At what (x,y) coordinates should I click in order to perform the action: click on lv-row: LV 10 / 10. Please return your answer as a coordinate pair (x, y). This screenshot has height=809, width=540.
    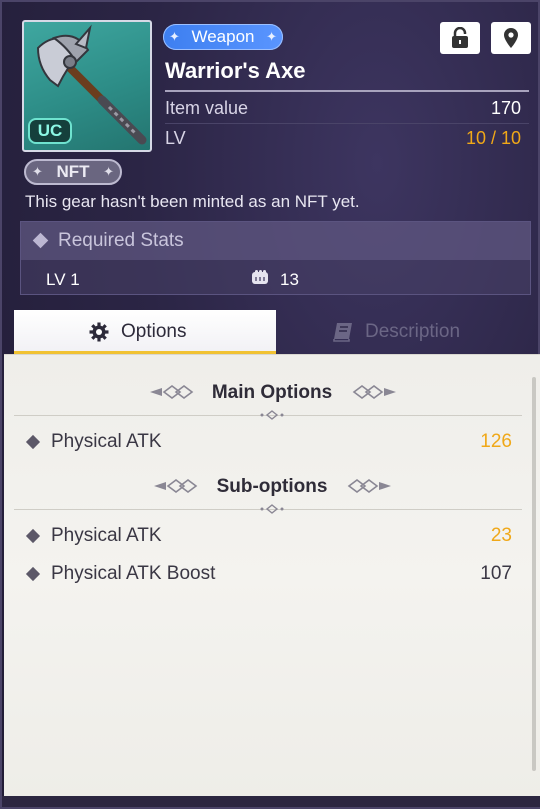
    Looking at the image, I should click on (347, 138).